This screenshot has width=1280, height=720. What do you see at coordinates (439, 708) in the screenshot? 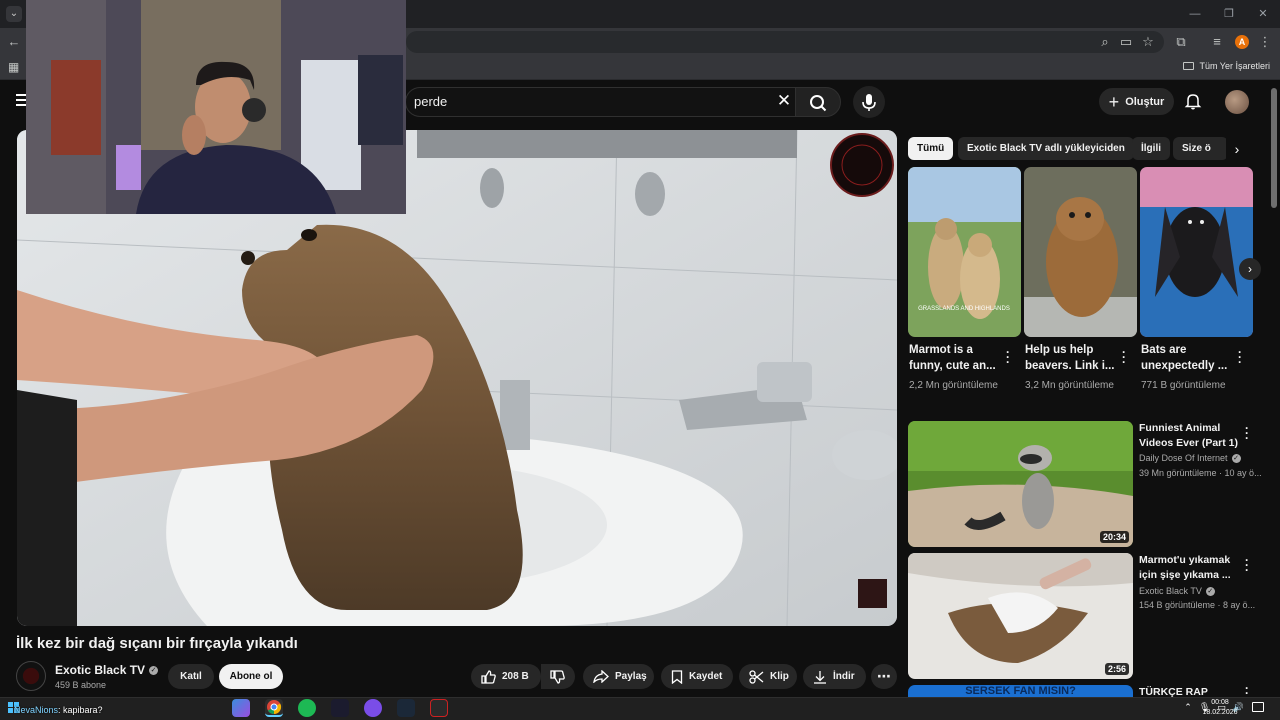
I see `obs-app-icon` at bounding box center [439, 708].